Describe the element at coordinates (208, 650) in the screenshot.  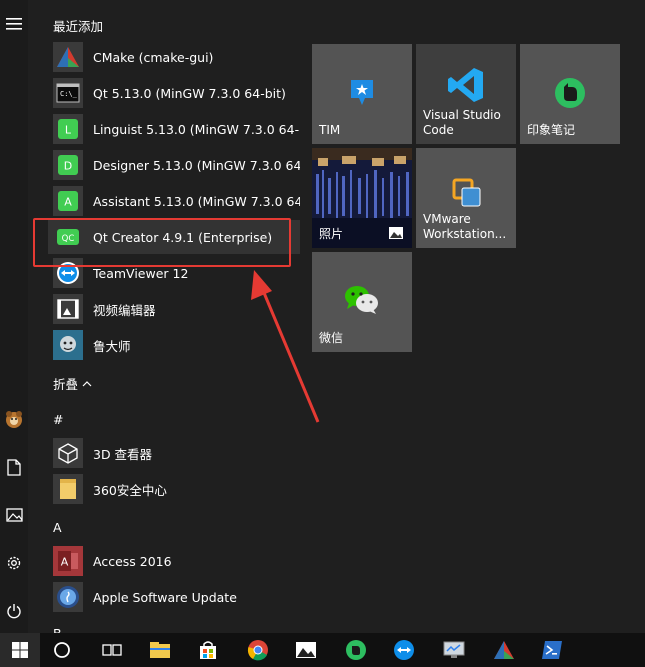
I see `store-icon` at that location.